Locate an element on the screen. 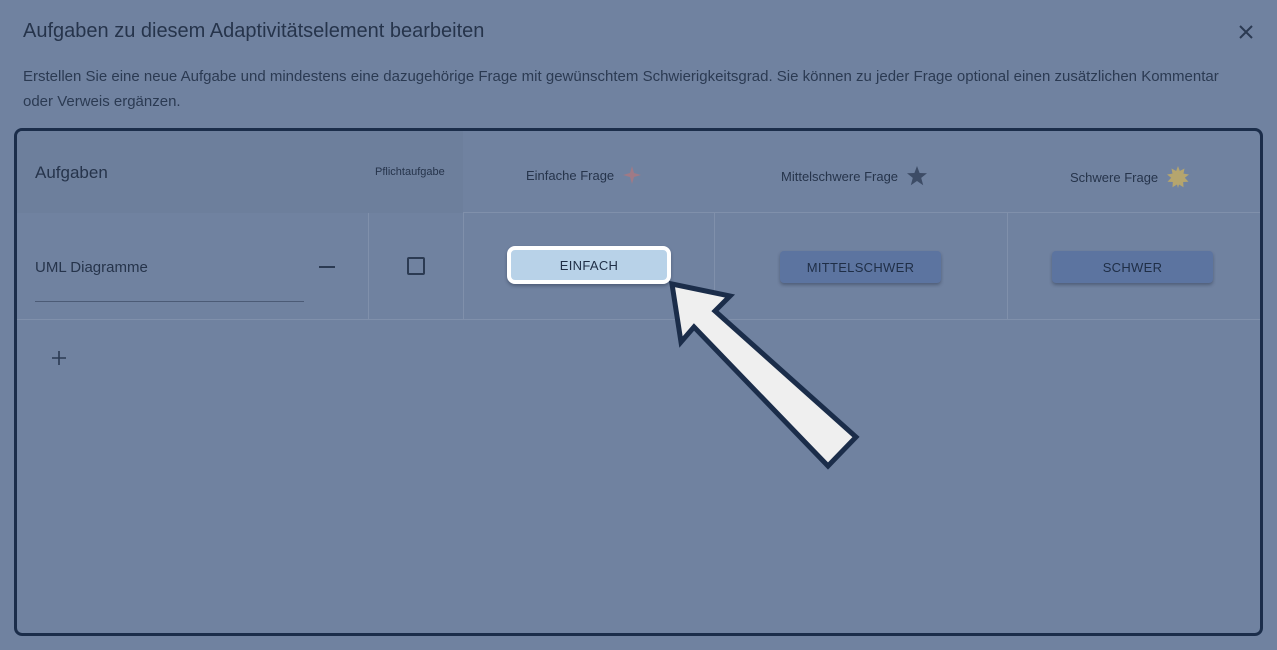 This screenshot has height=650, width=1277. hard-question-button: SCHWER is located at coordinates (1132, 267).